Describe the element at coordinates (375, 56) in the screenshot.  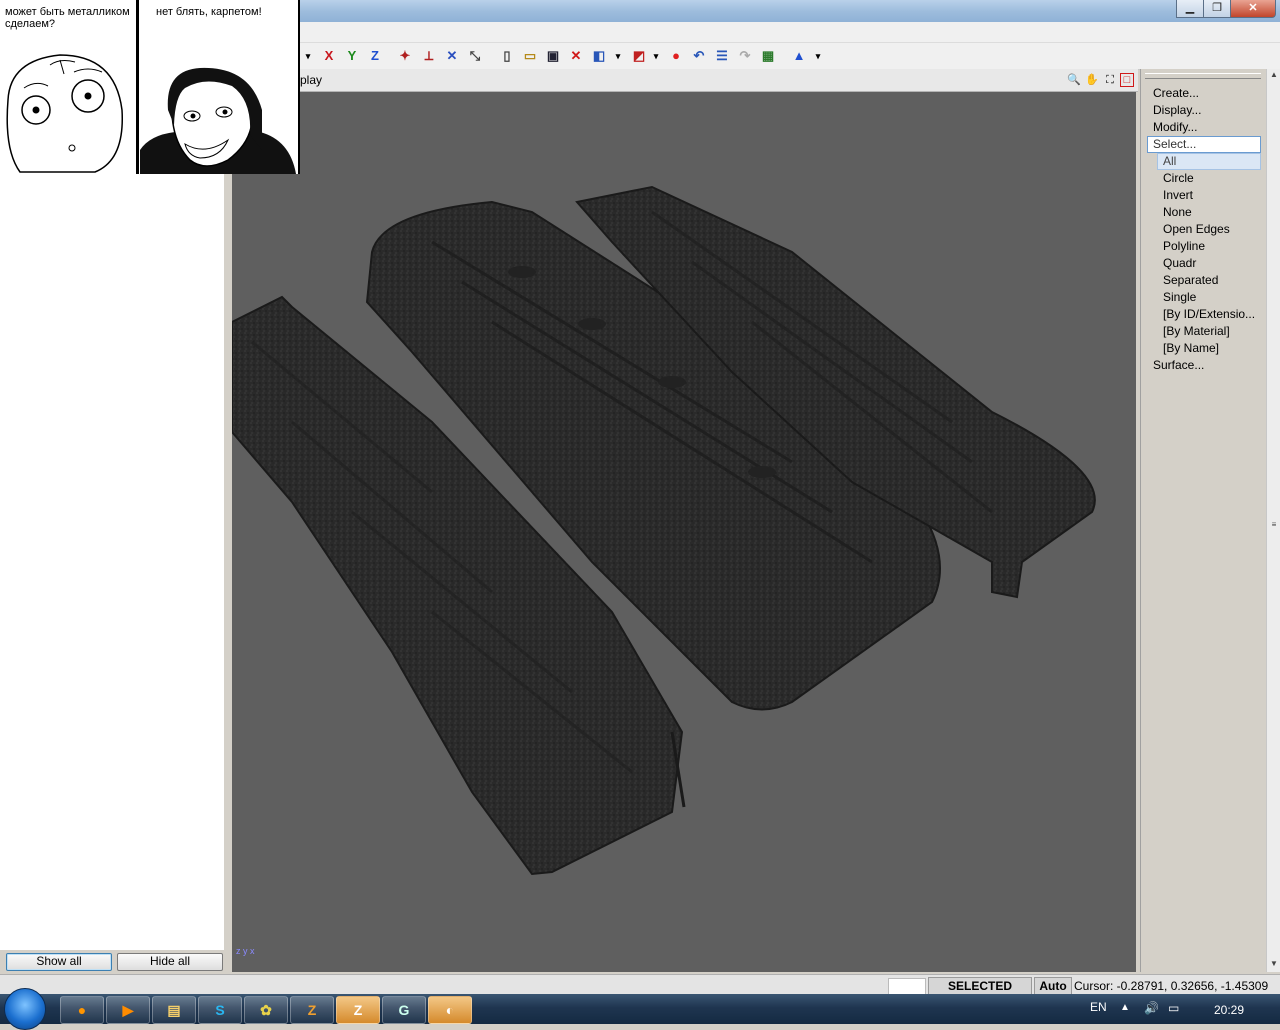
I see `axis-z-button: Z` at that location.